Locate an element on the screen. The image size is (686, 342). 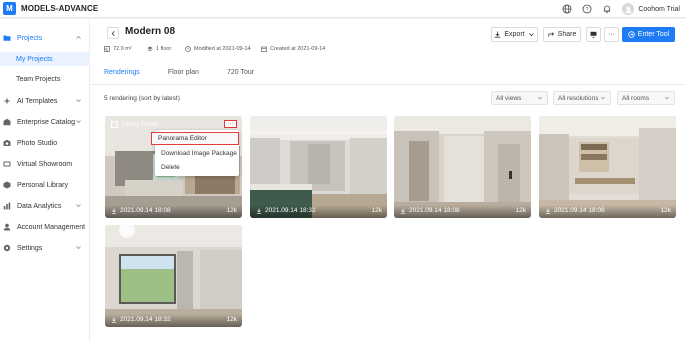
share-button: Share is located at coordinates (562, 34).